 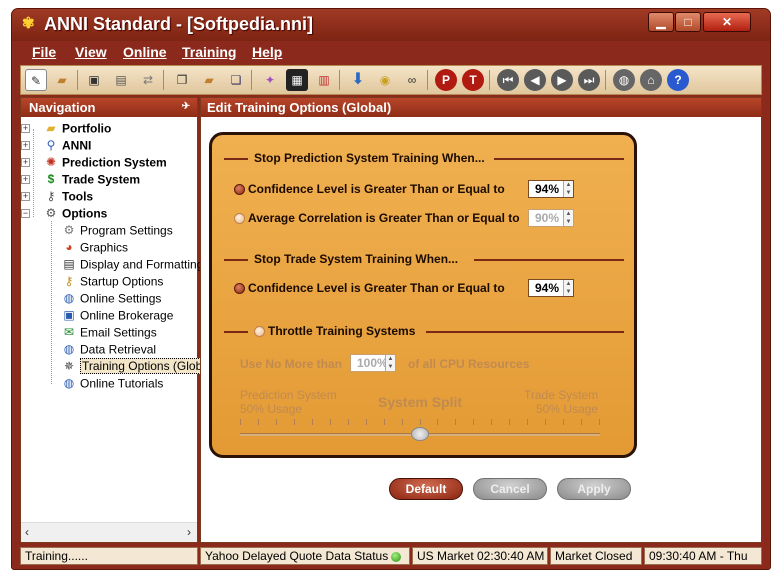 What do you see at coordinates (111, 298) in the screenshot?
I see `tree-item-online-settings: ◍ Online Settings` at bounding box center [111, 298].